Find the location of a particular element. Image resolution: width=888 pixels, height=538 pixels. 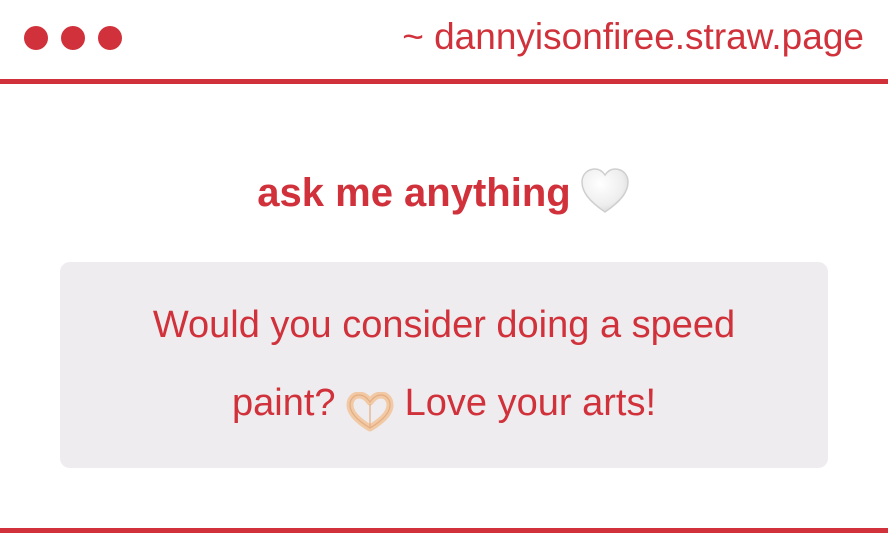

question-line-2-end: Love your arts! is located at coordinates (530, 403).